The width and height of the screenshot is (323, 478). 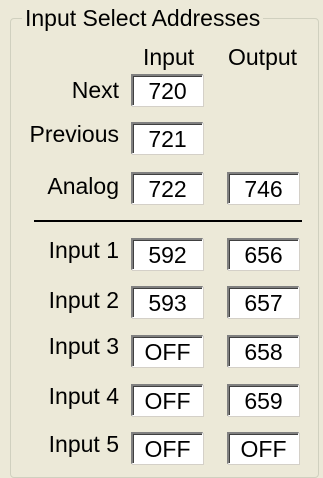 I want to click on input-5-input-field: OFF, so click(x=167, y=448).